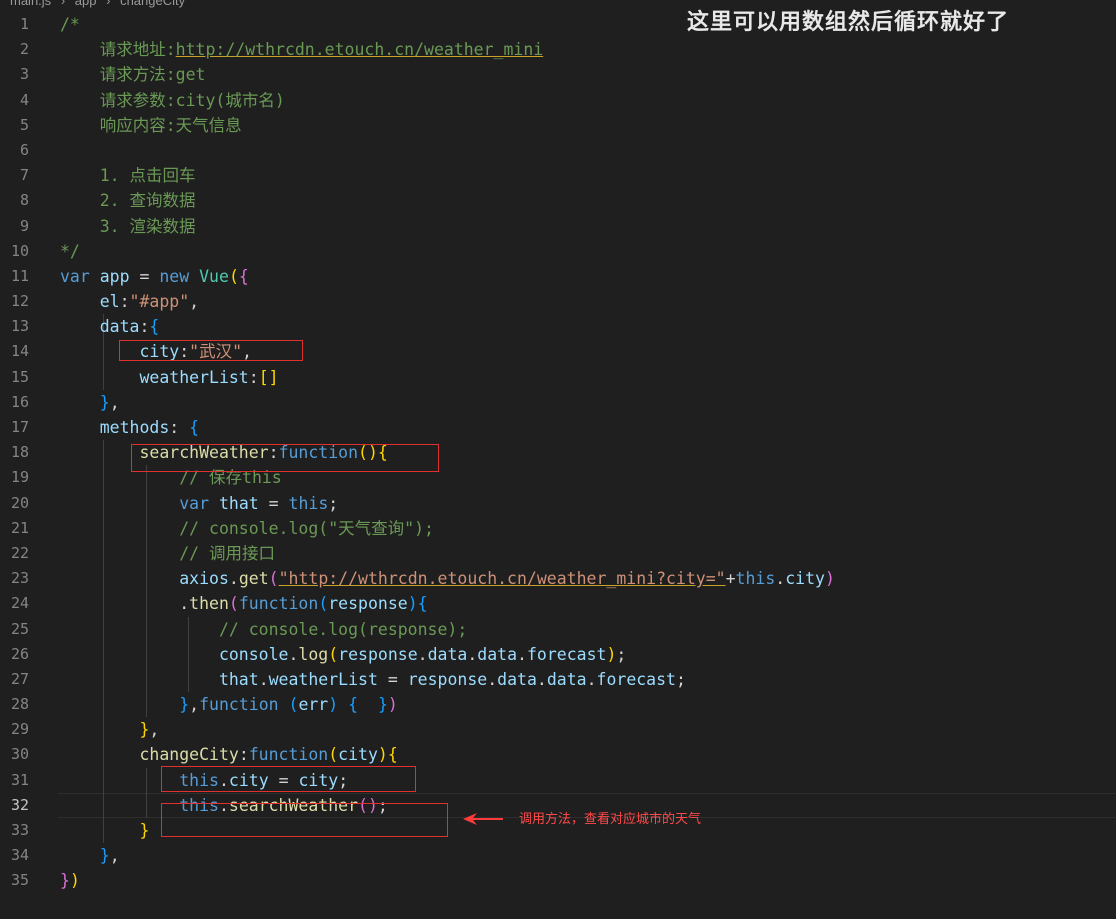 Image resolution: width=1116 pixels, height=919 pixels. What do you see at coordinates (558, 629) in the screenshot?
I see `code-line: 25 // console.log(response);` at bounding box center [558, 629].